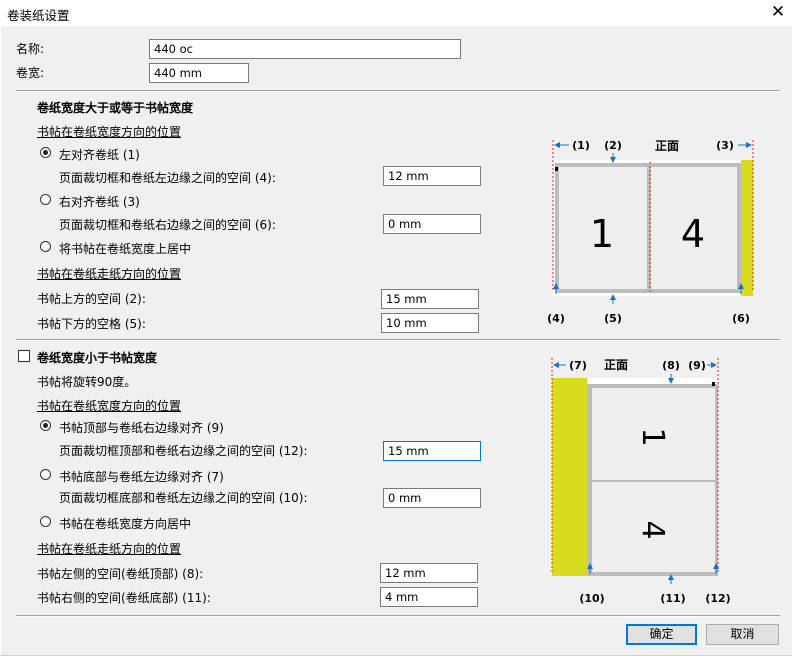 The height and width of the screenshot is (656, 793). Describe the element at coordinates (742, 634) in the screenshot. I see `cancel-button: 取消` at that location.